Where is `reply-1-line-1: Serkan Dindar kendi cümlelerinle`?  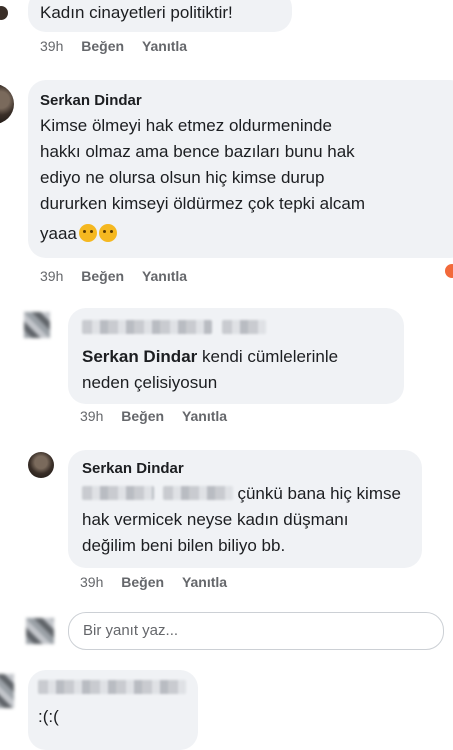
reply-1-line-1: Serkan Dindar kendi cümlelerinle is located at coordinates (243, 357).